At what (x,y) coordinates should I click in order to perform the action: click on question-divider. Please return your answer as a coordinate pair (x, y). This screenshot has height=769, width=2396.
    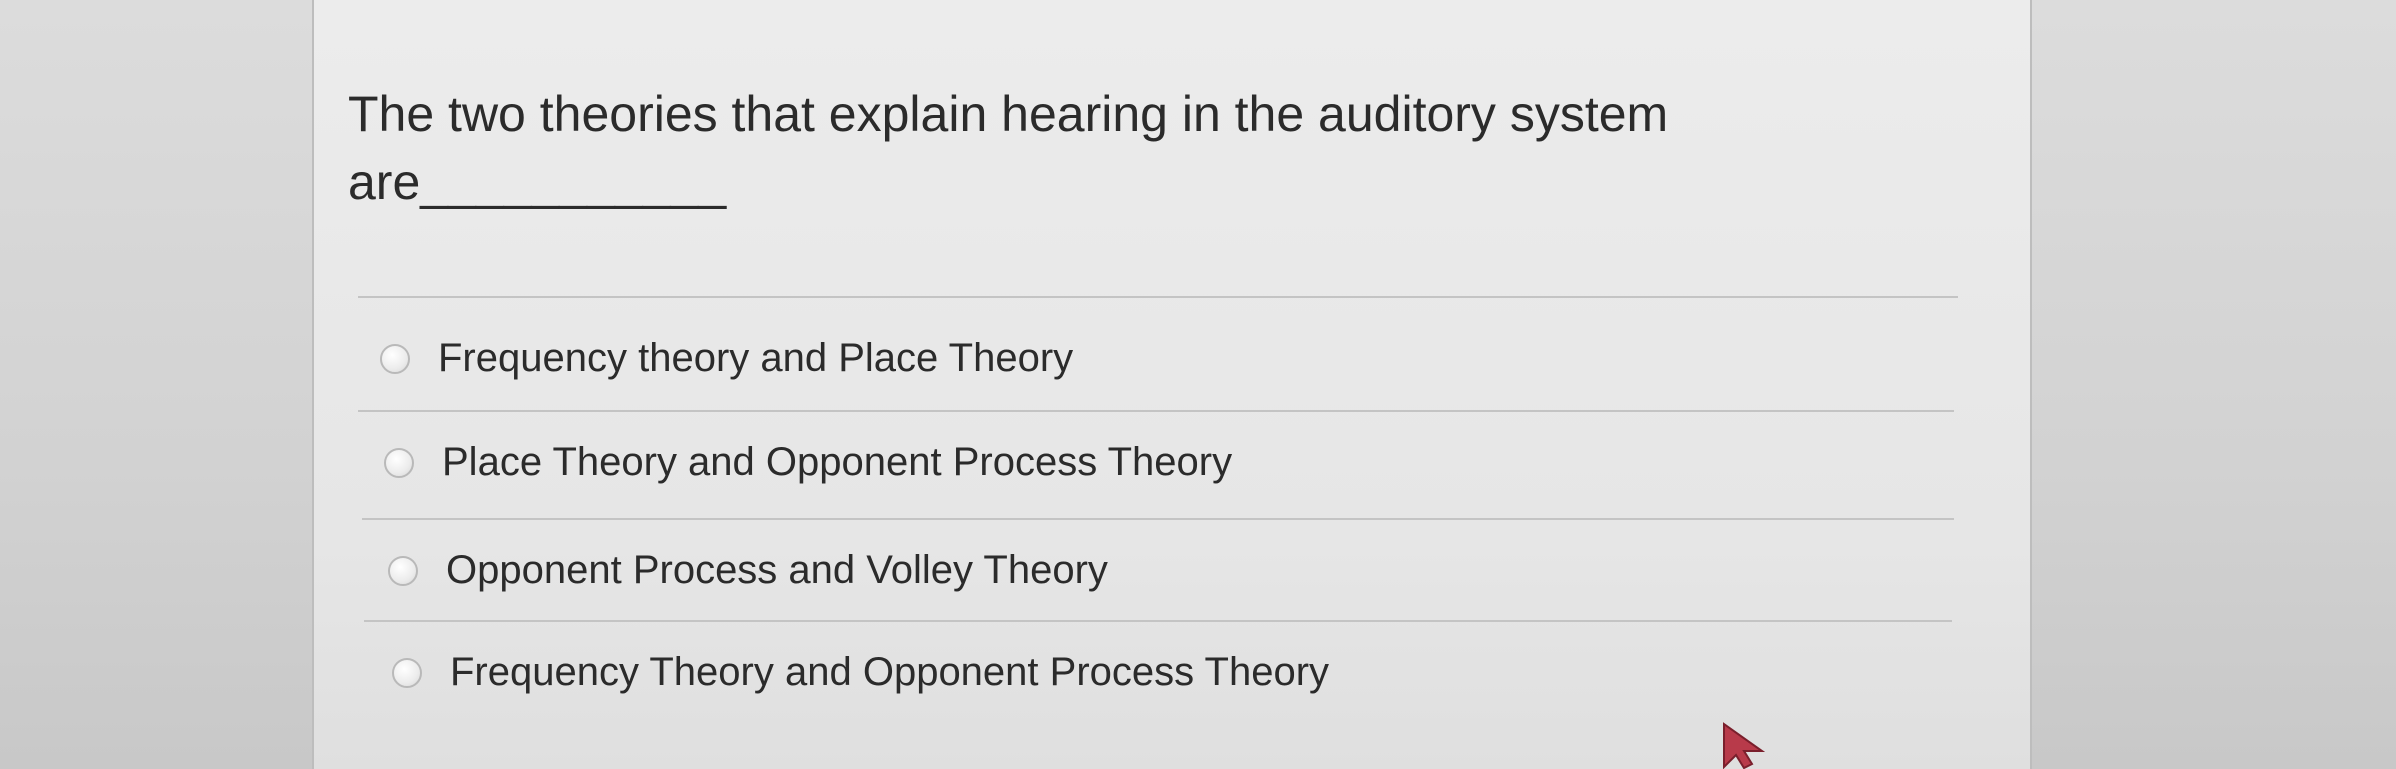
    Looking at the image, I should click on (1158, 297).